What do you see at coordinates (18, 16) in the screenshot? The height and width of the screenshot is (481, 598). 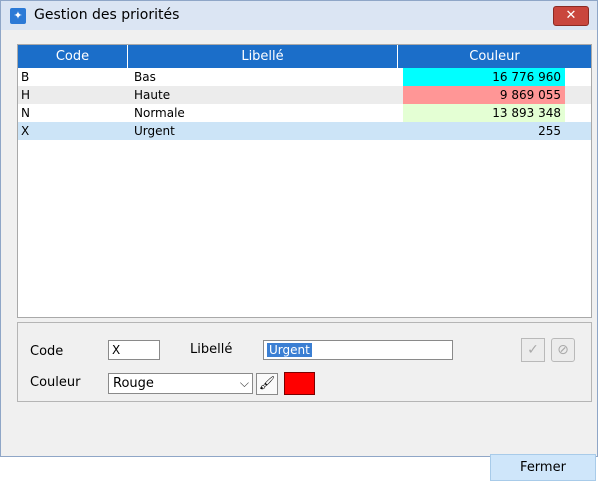 I see `app-icon: ✦` at bounding box center [18, 16].